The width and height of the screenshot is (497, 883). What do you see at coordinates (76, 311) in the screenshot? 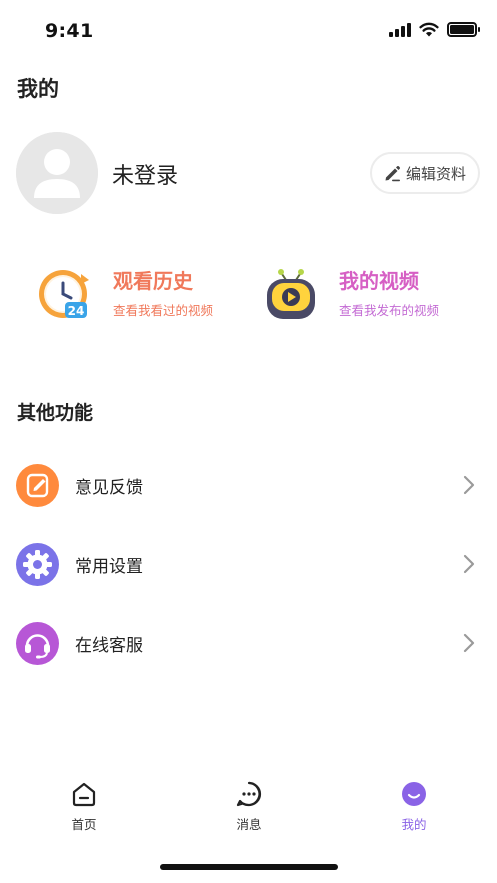
I see `svg-text: 24` at bounding box center [76, 311].